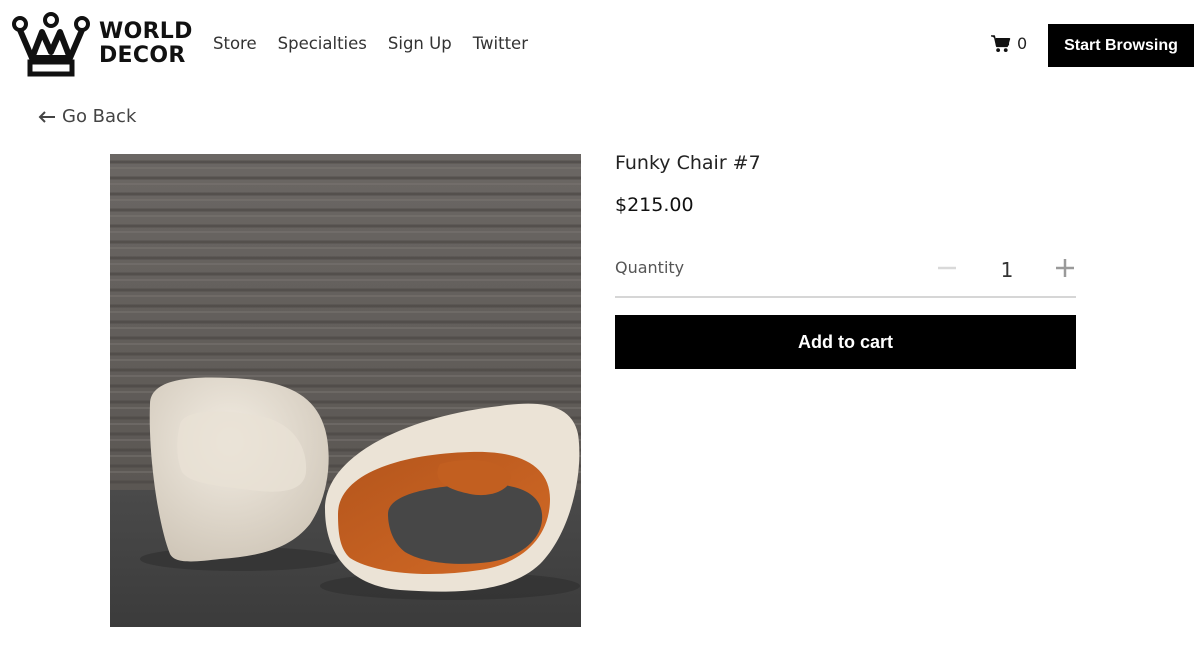 The height and width of the screenshot is (645, 1200). I want to click on nav-link-twitter: Twitter, so click(500, 43).